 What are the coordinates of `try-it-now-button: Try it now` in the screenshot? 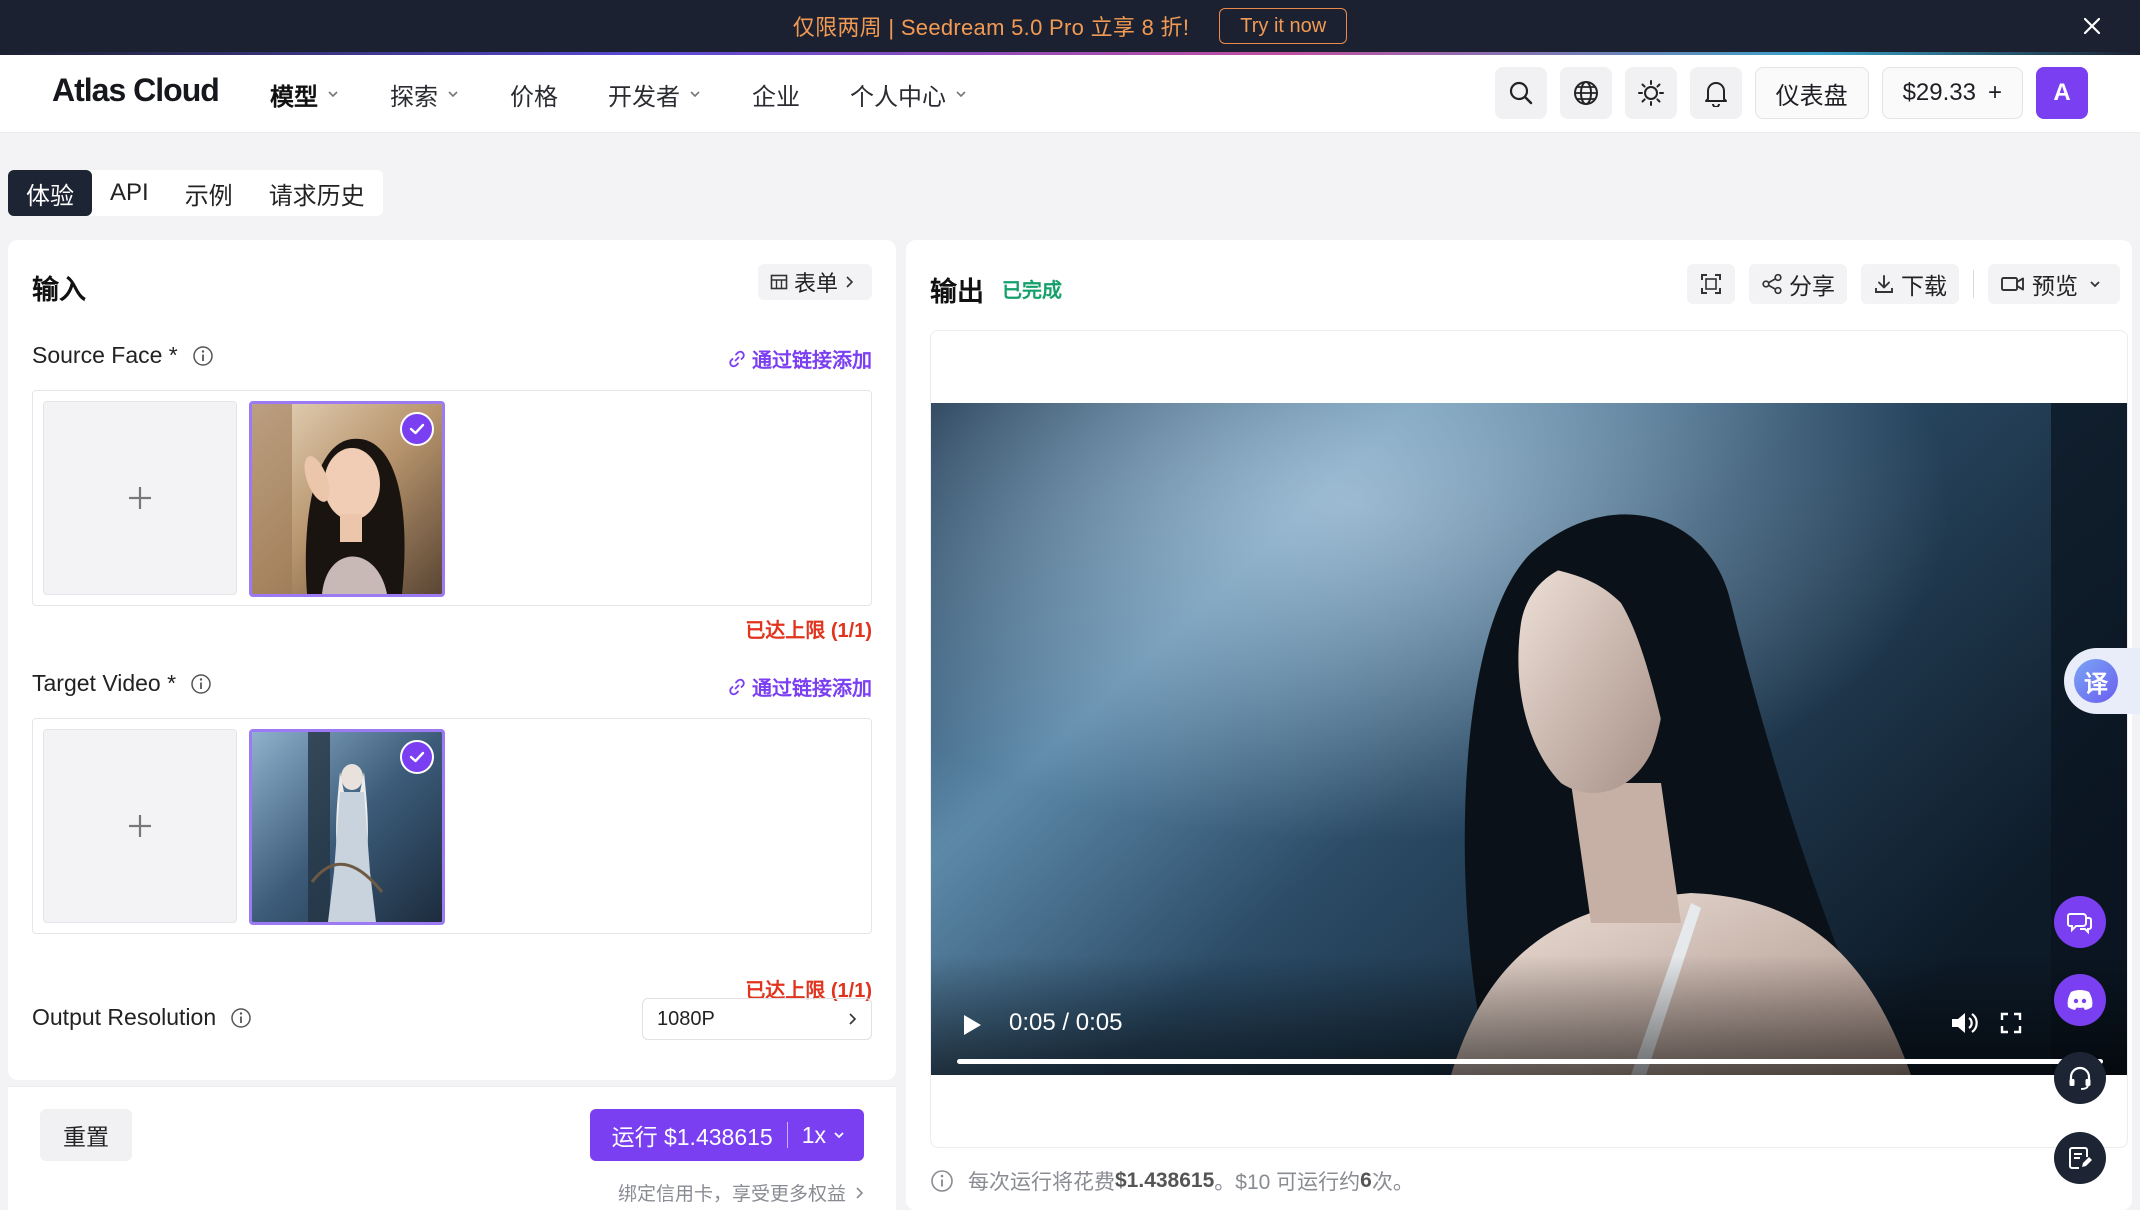 It's located at (1283, 26).